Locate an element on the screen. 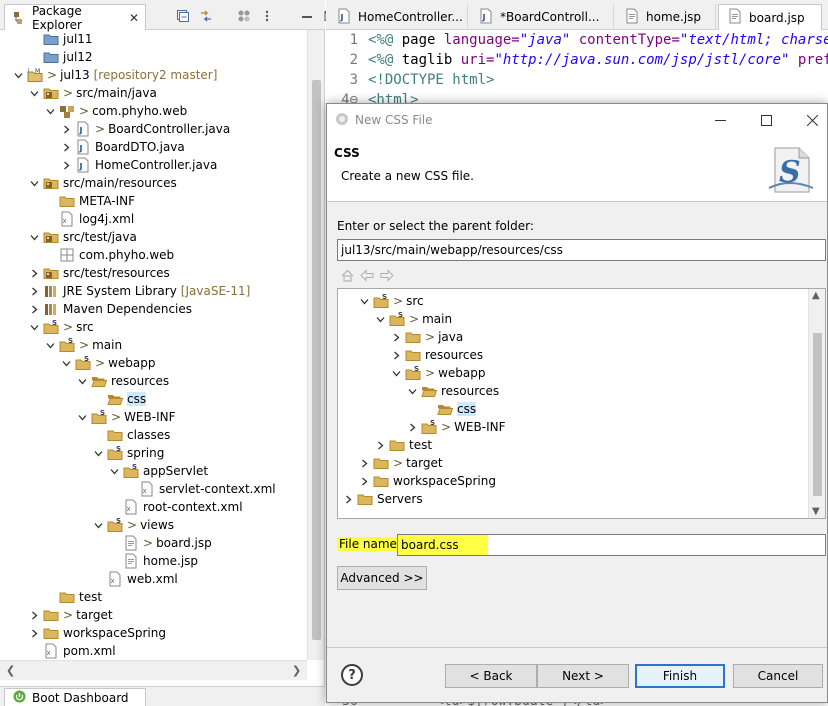 The width and height of the screenshot is (828, 706). view-menu-icon is located at coordinates (267, 16).